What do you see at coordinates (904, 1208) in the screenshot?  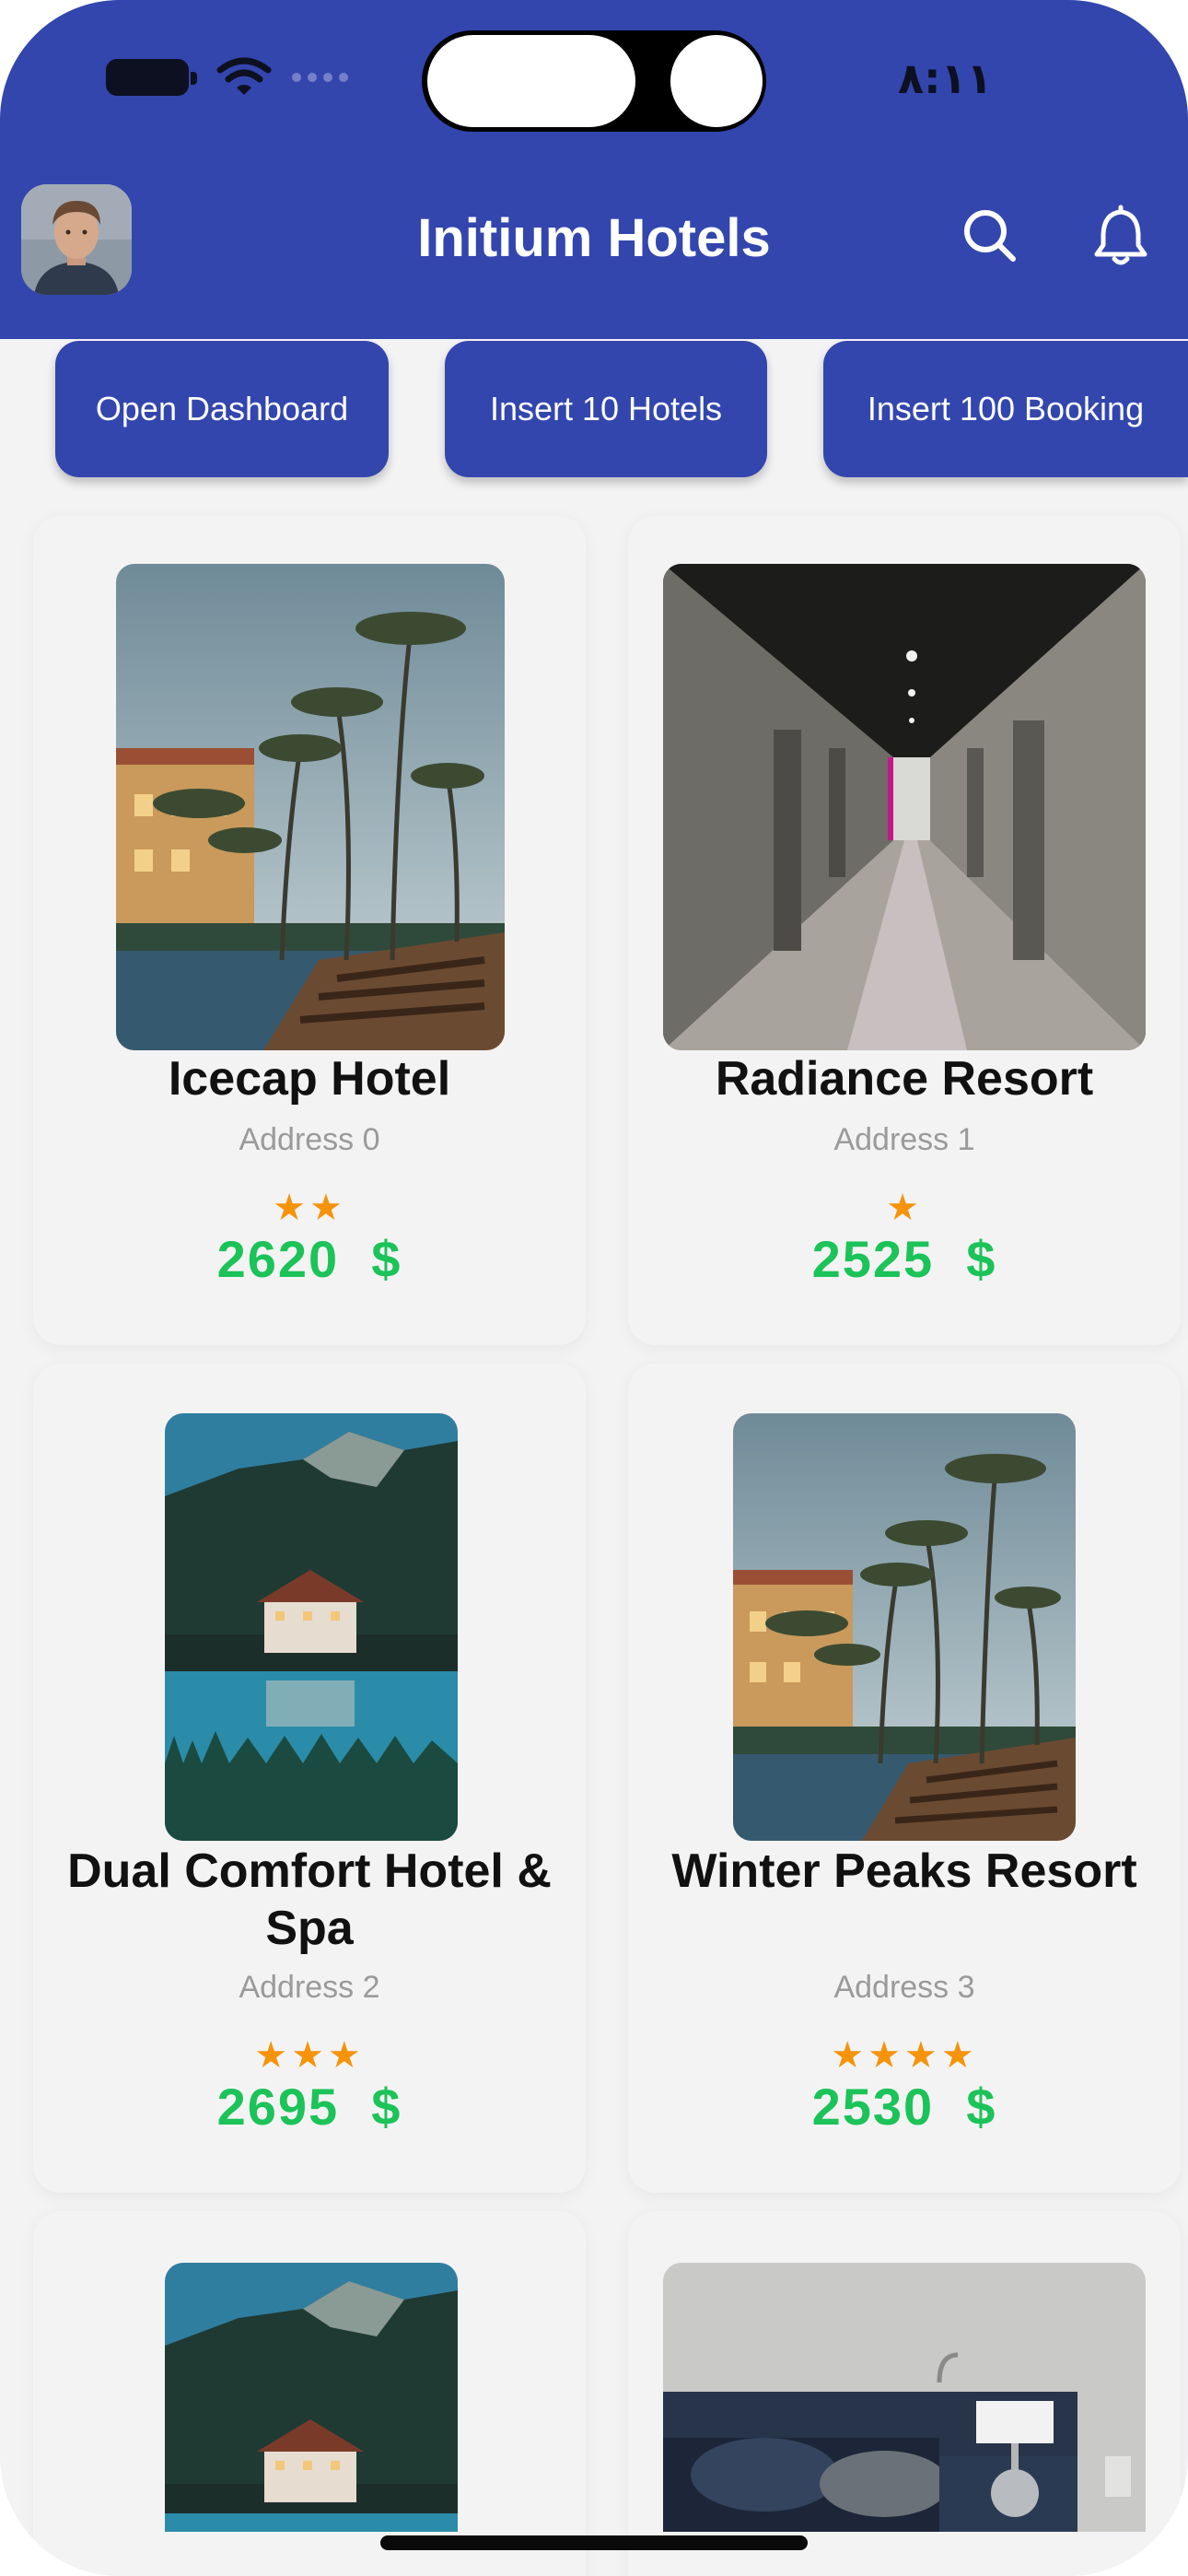 I see `rating-stars: ★` at bounding box center [904, 1208].